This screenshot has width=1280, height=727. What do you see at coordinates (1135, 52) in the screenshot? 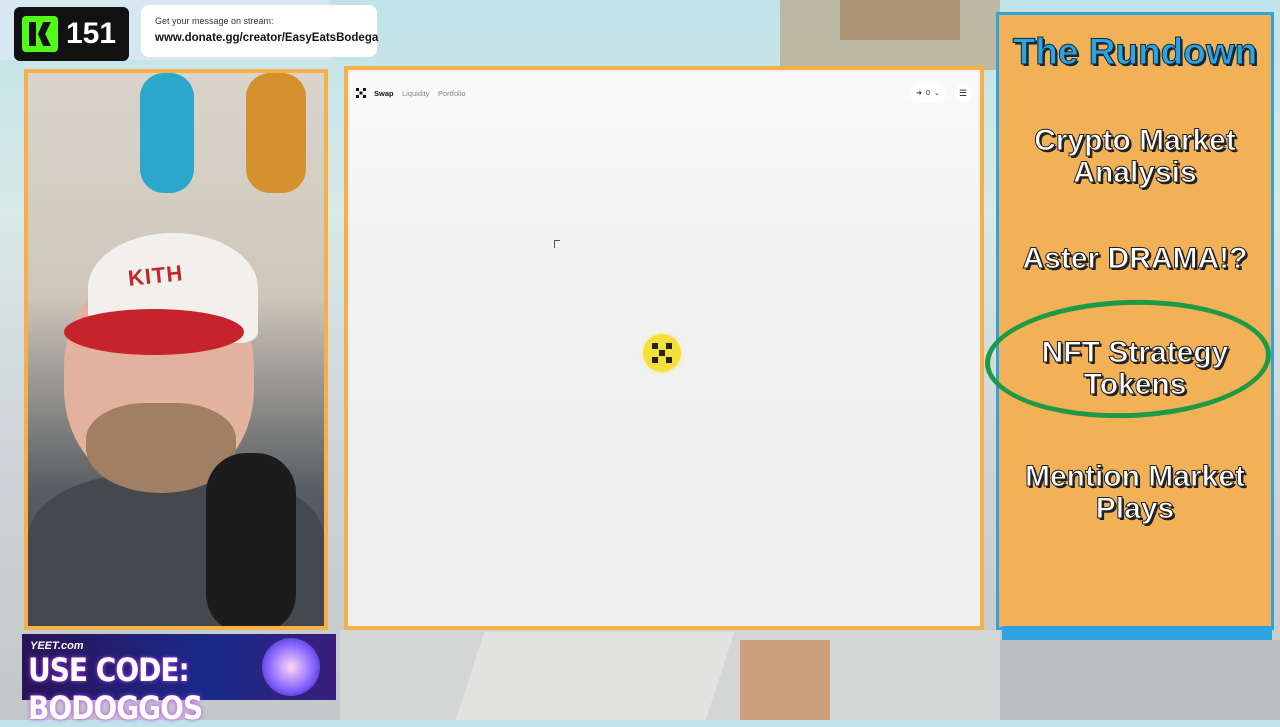
I see `rundown-title: The Rundown` at bounding box center [1135, 52].